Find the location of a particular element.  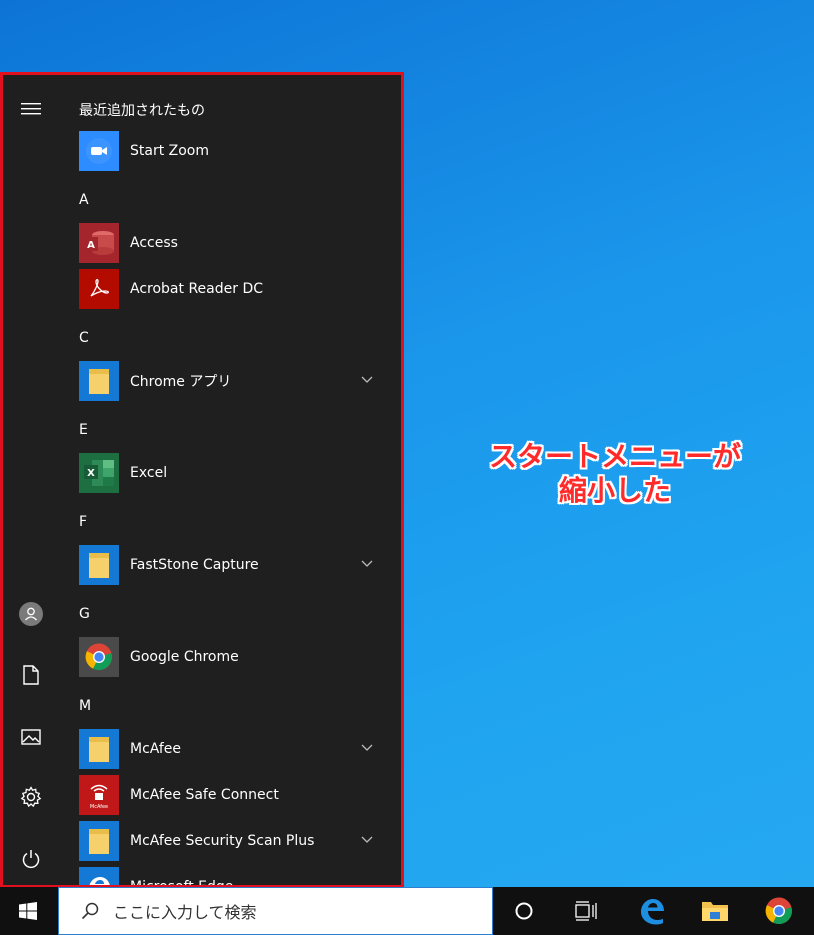

app-item-google-chrome: Google Chrome is located at coordinates (234, 657).